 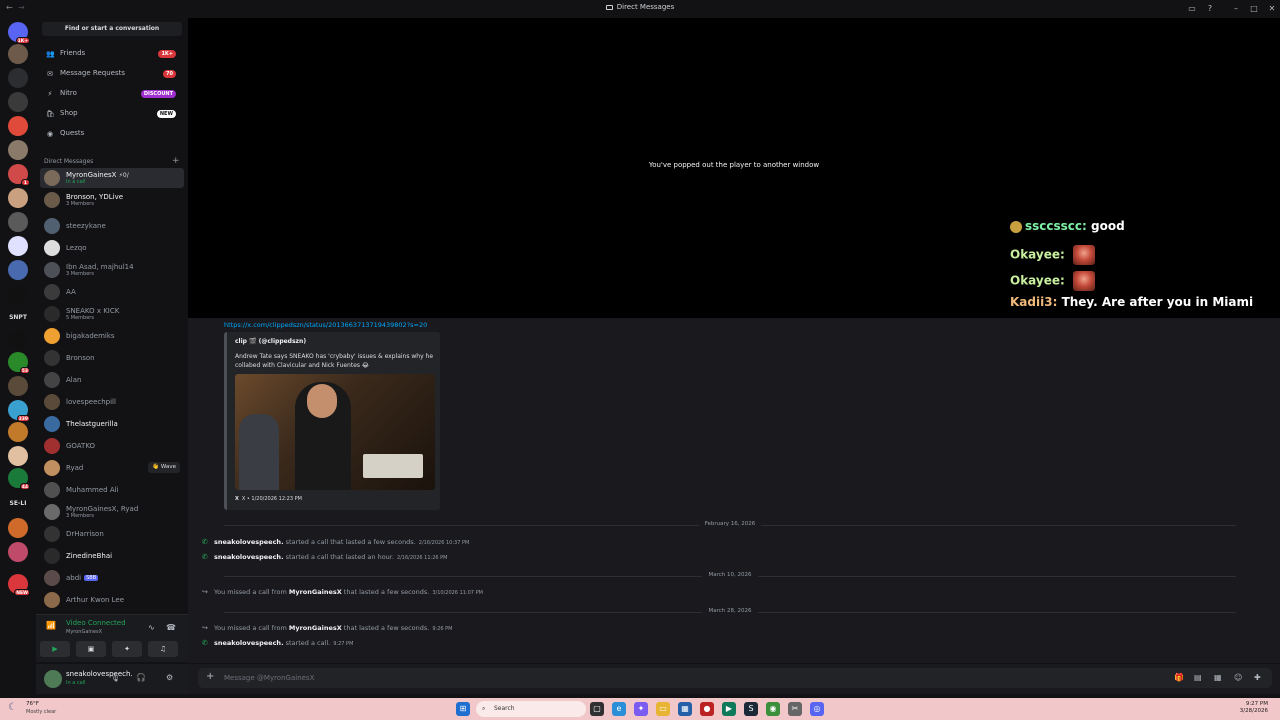 I want to click on dm-item: SNEAKO x KICK 5 Members, so click(x=112, y=314).